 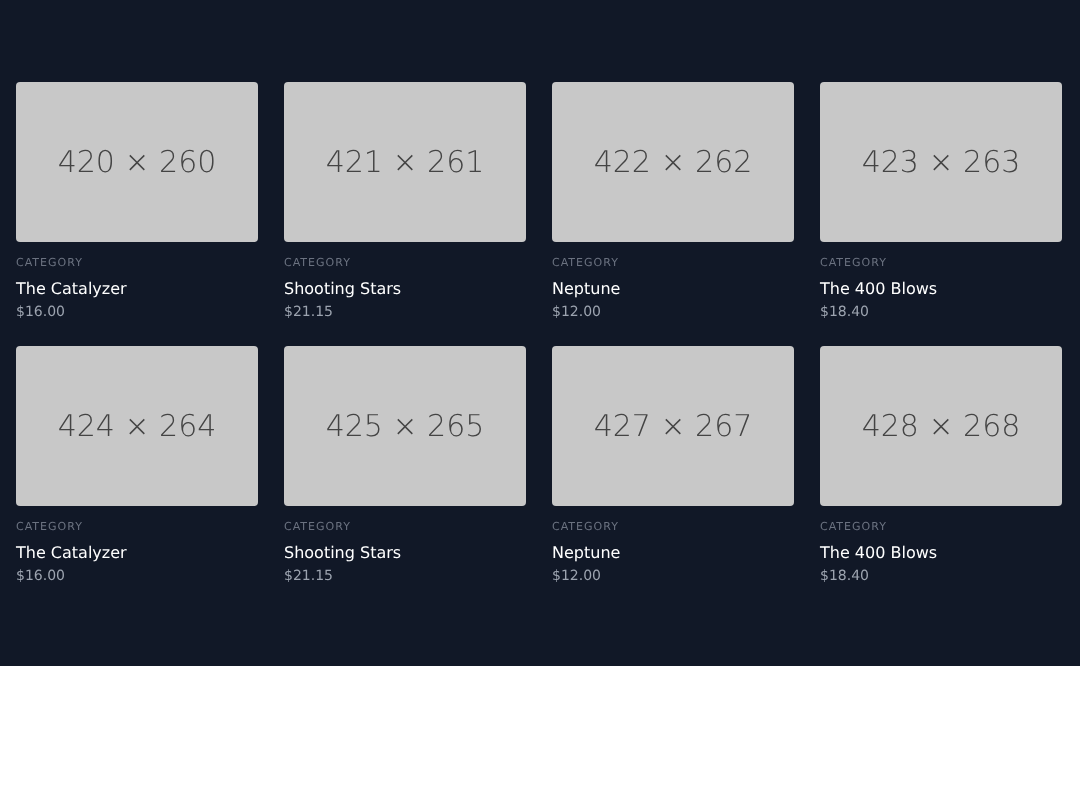 I want to click on image-placeholder: 421 × 261, so click(x=405, y=162).